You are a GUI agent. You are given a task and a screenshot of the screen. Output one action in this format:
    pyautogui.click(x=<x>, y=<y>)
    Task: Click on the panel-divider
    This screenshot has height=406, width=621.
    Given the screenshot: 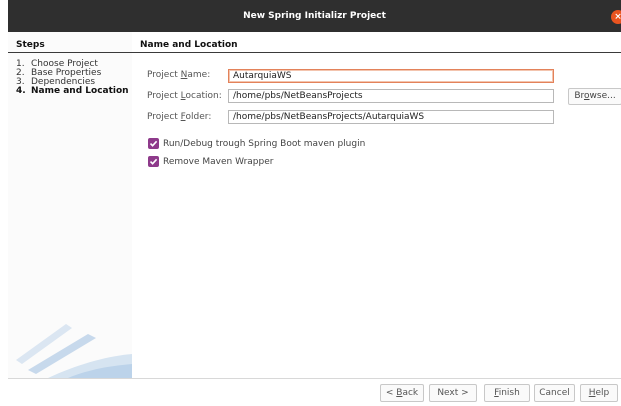 What is the action you would take?
    pyautogui.click(x=376, y=52)
    